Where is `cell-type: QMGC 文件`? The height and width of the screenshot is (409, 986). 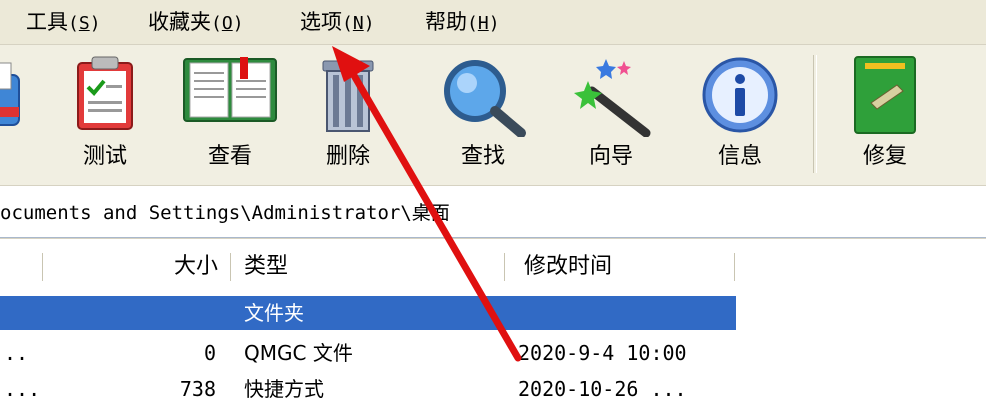 cell-type: QMGC 文件 is located at coordinates (298, 353).